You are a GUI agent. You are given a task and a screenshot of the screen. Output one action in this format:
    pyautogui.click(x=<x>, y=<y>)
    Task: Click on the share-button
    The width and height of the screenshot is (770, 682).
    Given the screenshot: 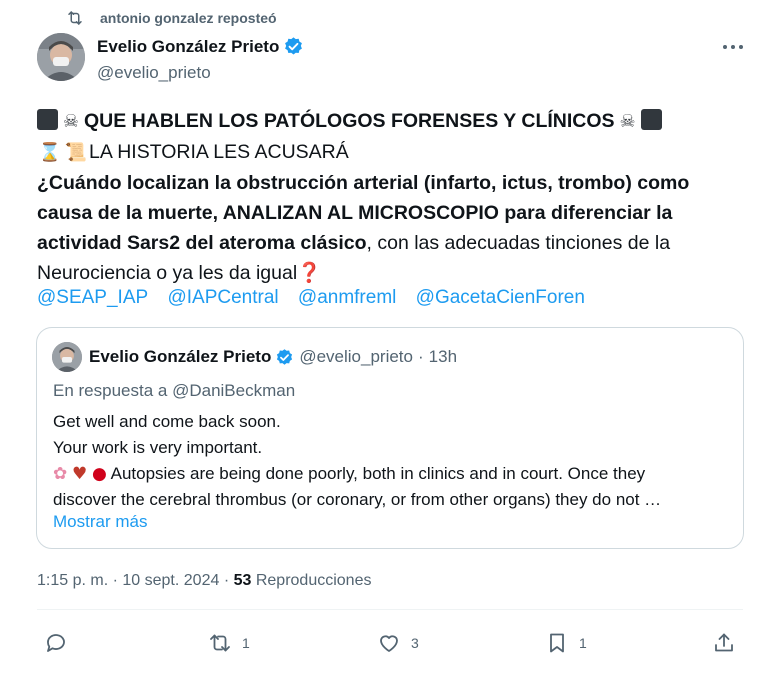 What is the action you would take?
    pyautogui.click(x=724, y=643)
    